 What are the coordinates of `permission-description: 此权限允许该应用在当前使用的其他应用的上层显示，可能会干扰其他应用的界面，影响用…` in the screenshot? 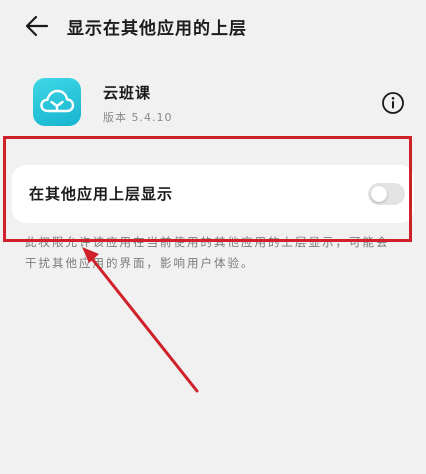 It's located at (207, 252).